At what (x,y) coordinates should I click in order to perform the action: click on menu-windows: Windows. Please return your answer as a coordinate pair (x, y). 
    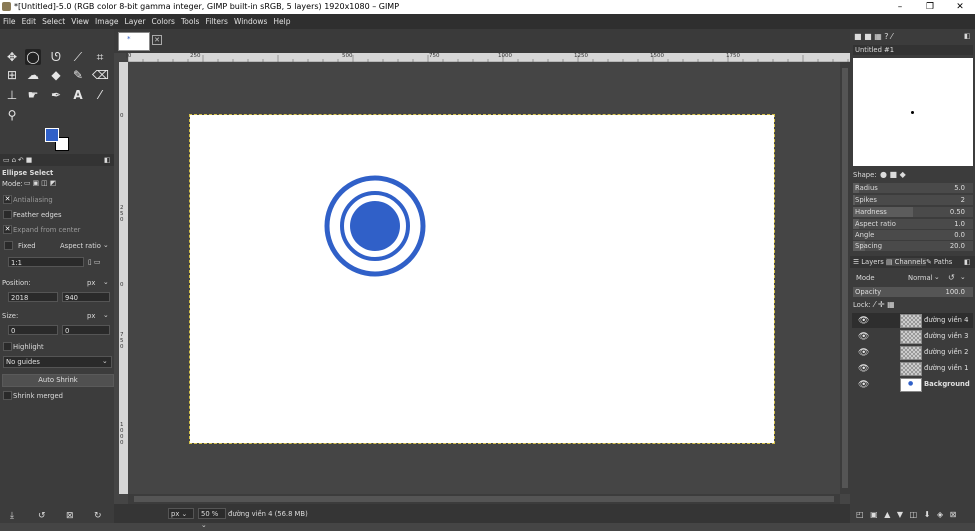
    Looking at the image, I should click on (250, 21).